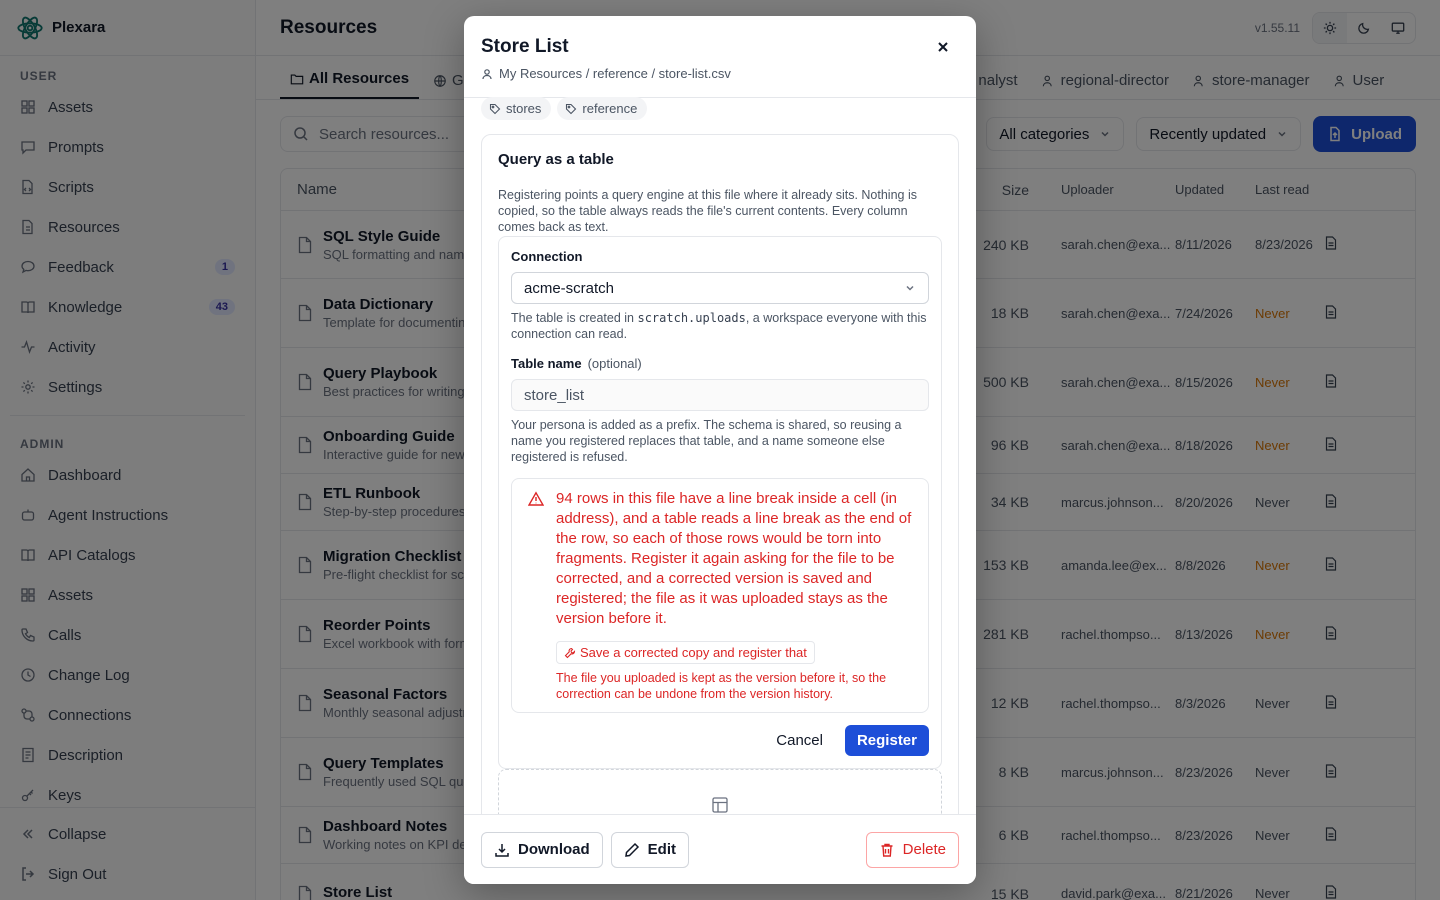 The height and width of the screenshot is (900, 1440). What do you see at coordinates (662, 849) in the screenshot?
I see `edit-label: Edit` at bounding box center [662, 849].